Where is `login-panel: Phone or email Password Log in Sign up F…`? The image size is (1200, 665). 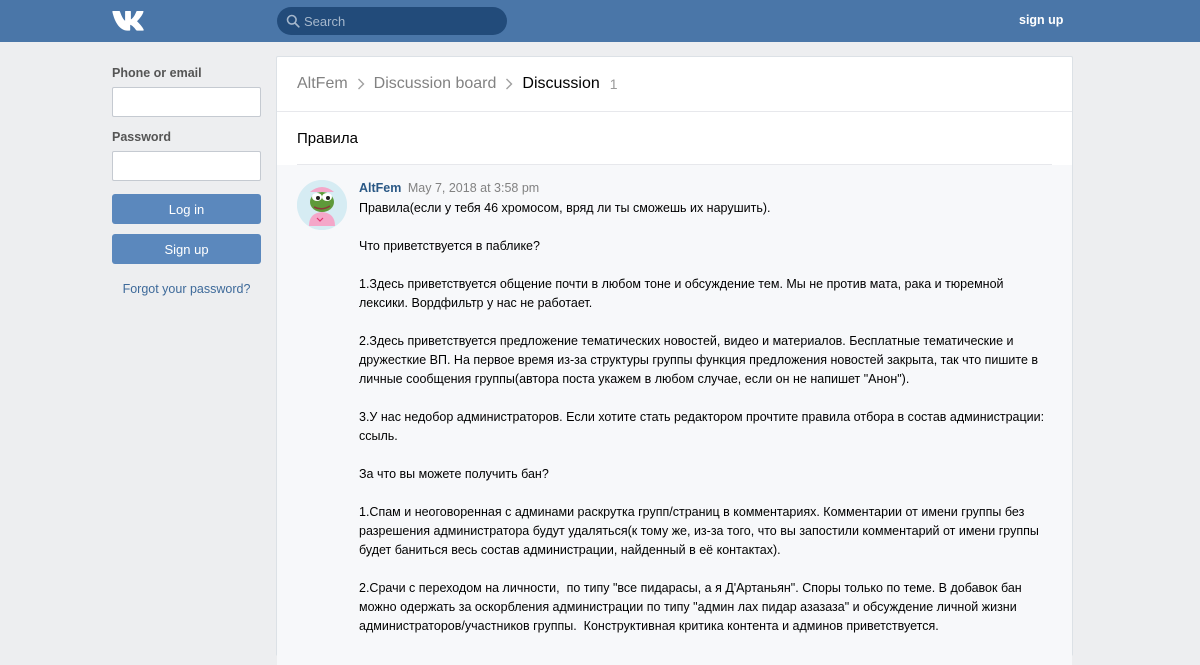
login-panel: Phone or email Password Log in Sign up F… is located at coordinates (186, 181).